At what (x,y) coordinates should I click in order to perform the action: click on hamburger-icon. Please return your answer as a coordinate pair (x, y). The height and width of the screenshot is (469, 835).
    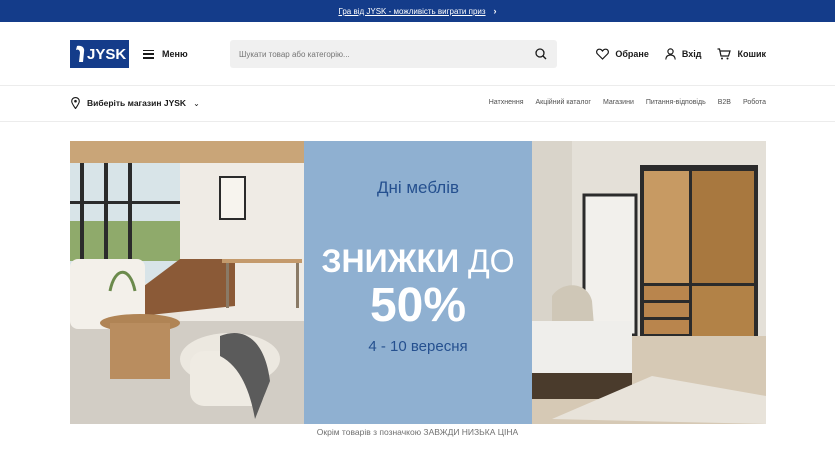
    Looking at the image, I should click on (148, 54).